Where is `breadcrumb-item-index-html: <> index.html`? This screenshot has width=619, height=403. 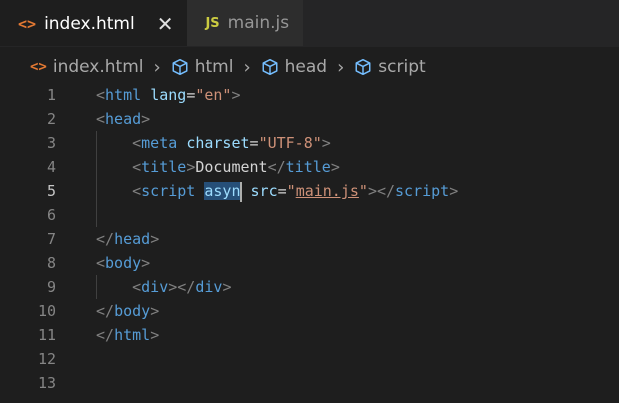
breadcrumb-item-index-html: <> index.html is located at coordinates (87, 67).